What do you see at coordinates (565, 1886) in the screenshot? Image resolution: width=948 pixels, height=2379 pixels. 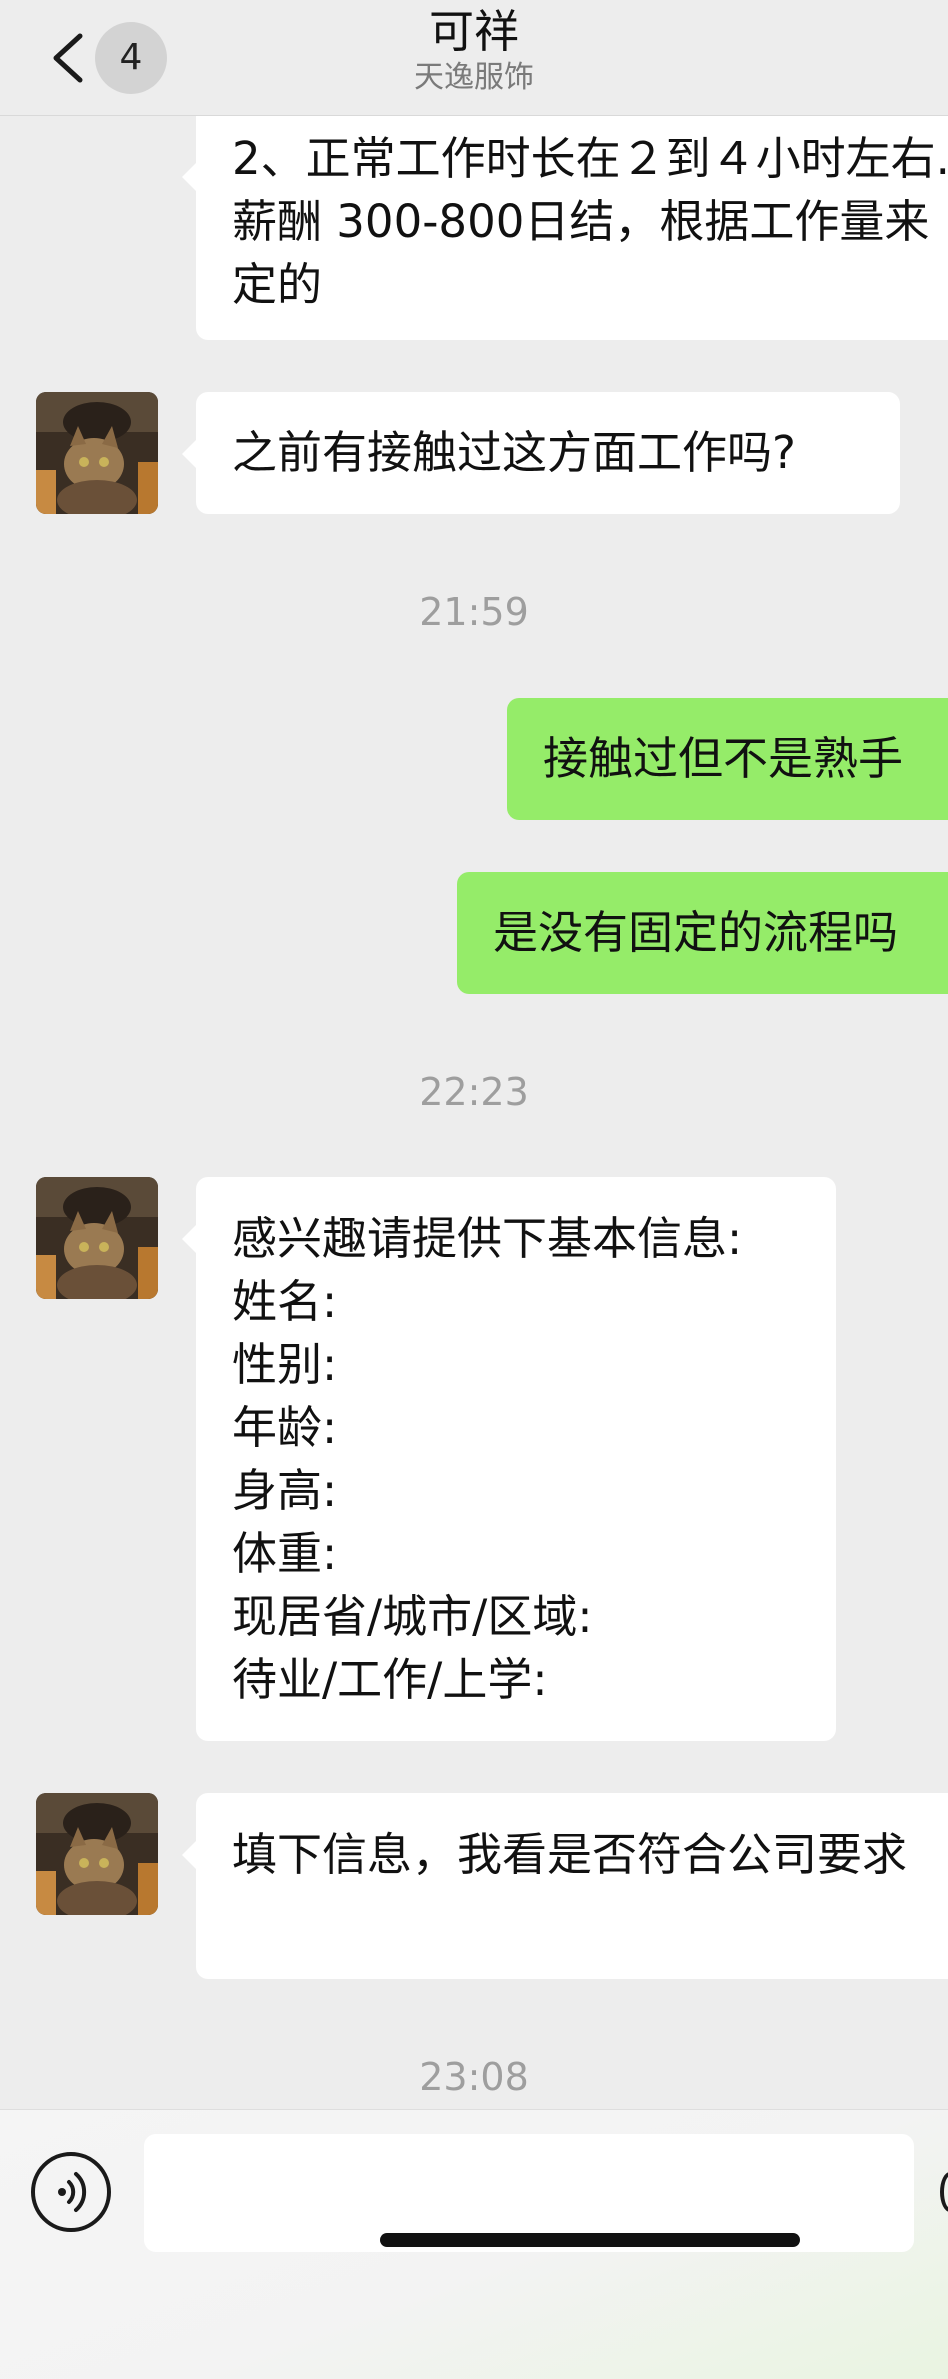 I see `message-bubble-incoming: 填下信息，我看是否符合公司要求` at bounding box center [565, 1886].